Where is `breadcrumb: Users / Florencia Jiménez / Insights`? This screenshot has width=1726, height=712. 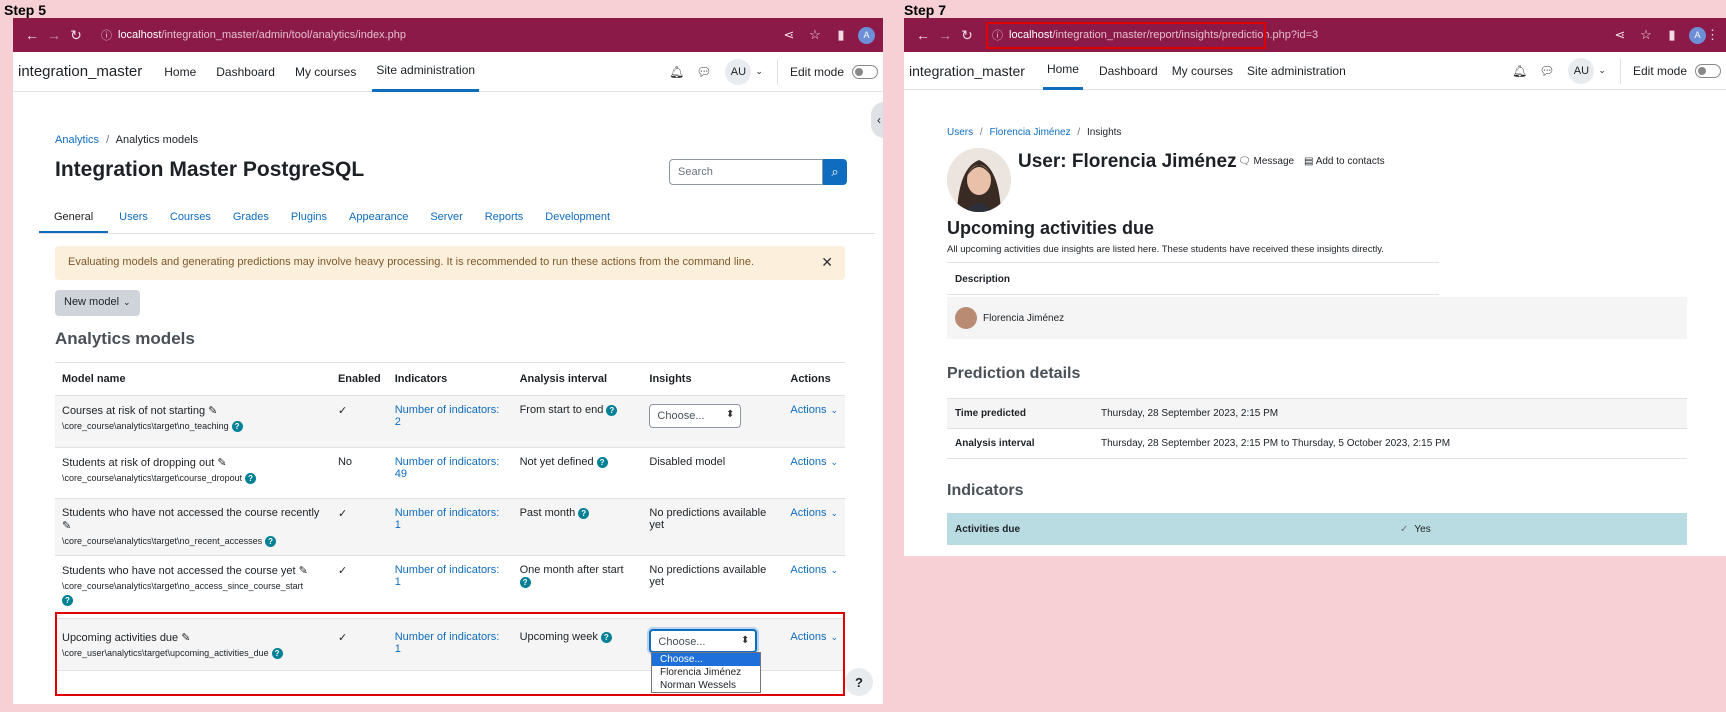 breadcrumb: Users / Florencia Jiménez / Insights is located at coordinates (1034, 132).